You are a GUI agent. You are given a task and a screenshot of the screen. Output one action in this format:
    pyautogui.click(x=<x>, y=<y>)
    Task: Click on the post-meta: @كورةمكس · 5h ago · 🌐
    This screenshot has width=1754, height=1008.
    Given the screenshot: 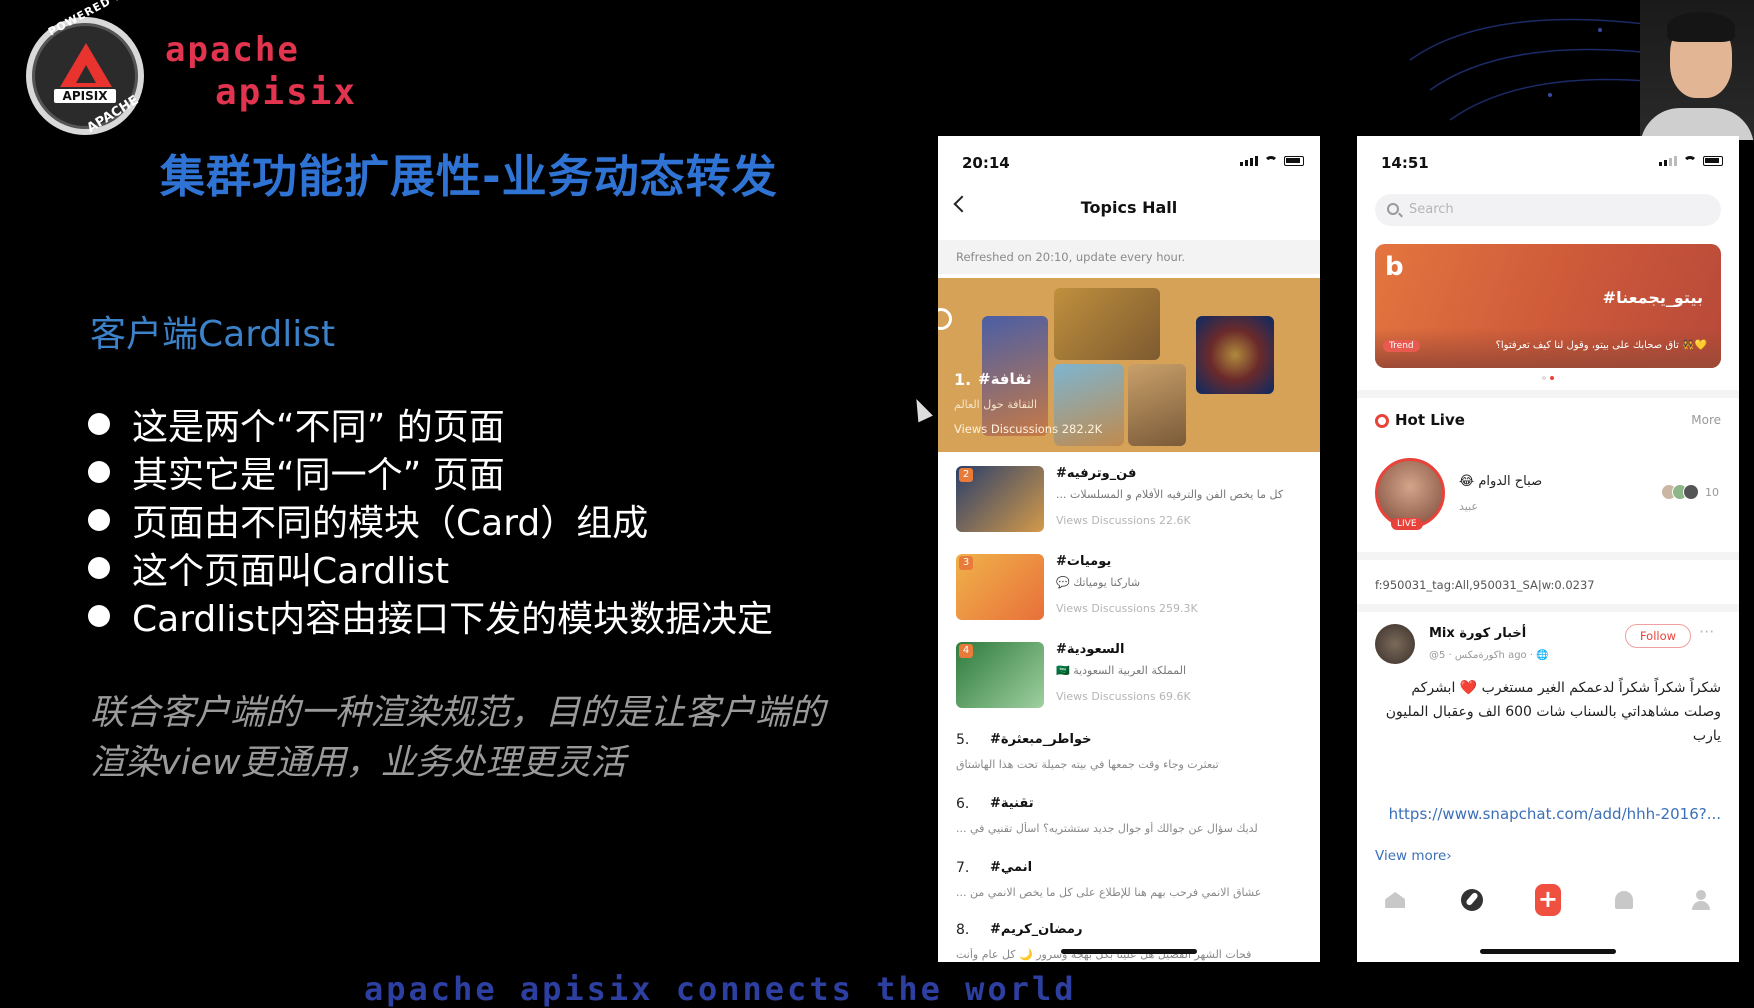 What is the action you would take?
    pyautogui.click(x=1489, y=655)
    